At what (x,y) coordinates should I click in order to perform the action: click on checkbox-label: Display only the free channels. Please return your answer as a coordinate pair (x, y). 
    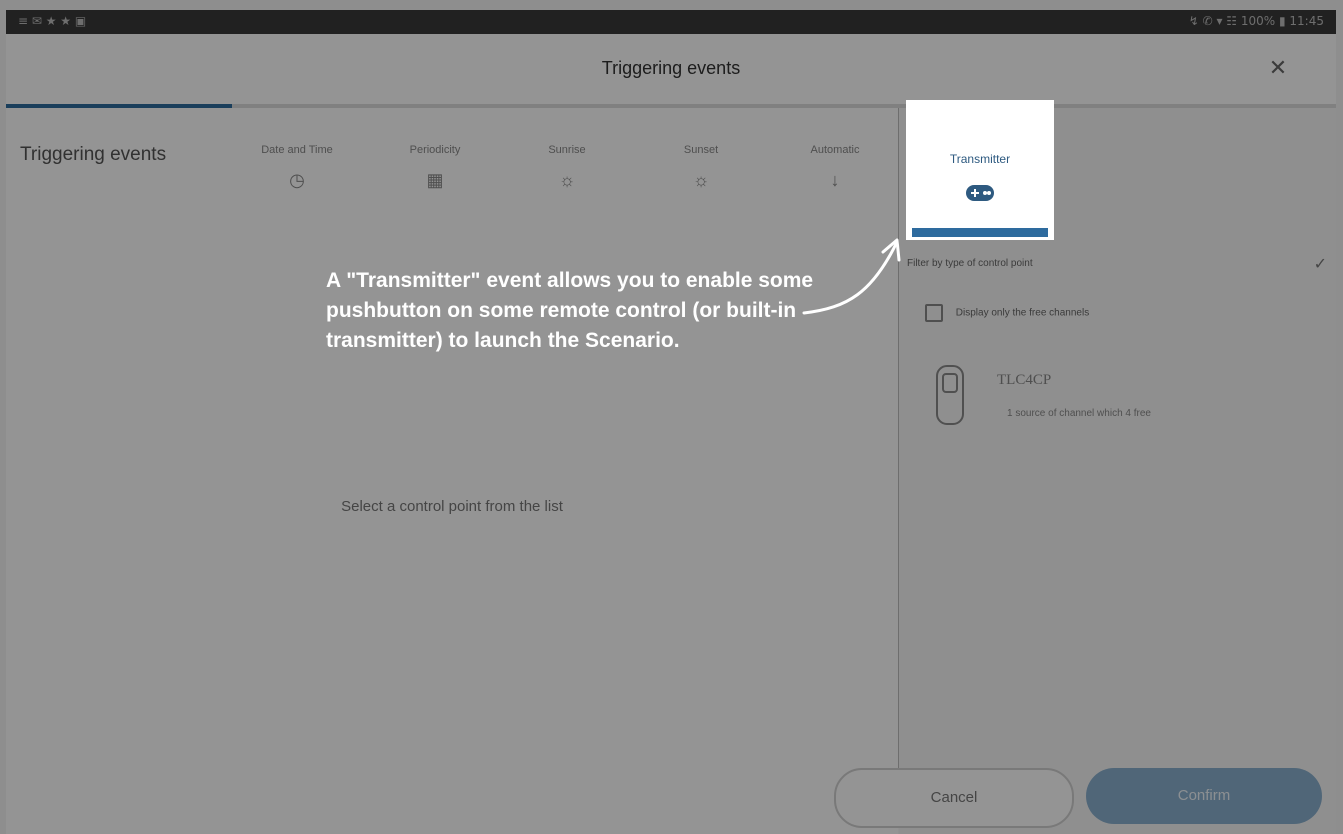
    Looking at the image, I should click on (1022, 313).